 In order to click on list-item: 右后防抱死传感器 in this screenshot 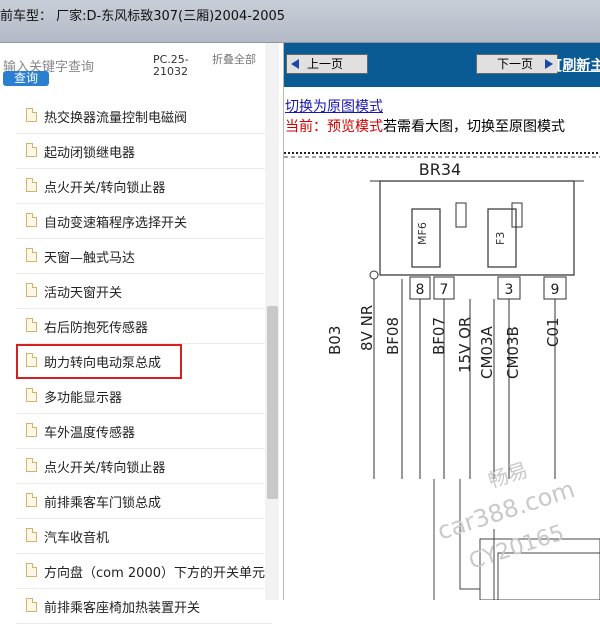, I will do `click(144, 326)`.